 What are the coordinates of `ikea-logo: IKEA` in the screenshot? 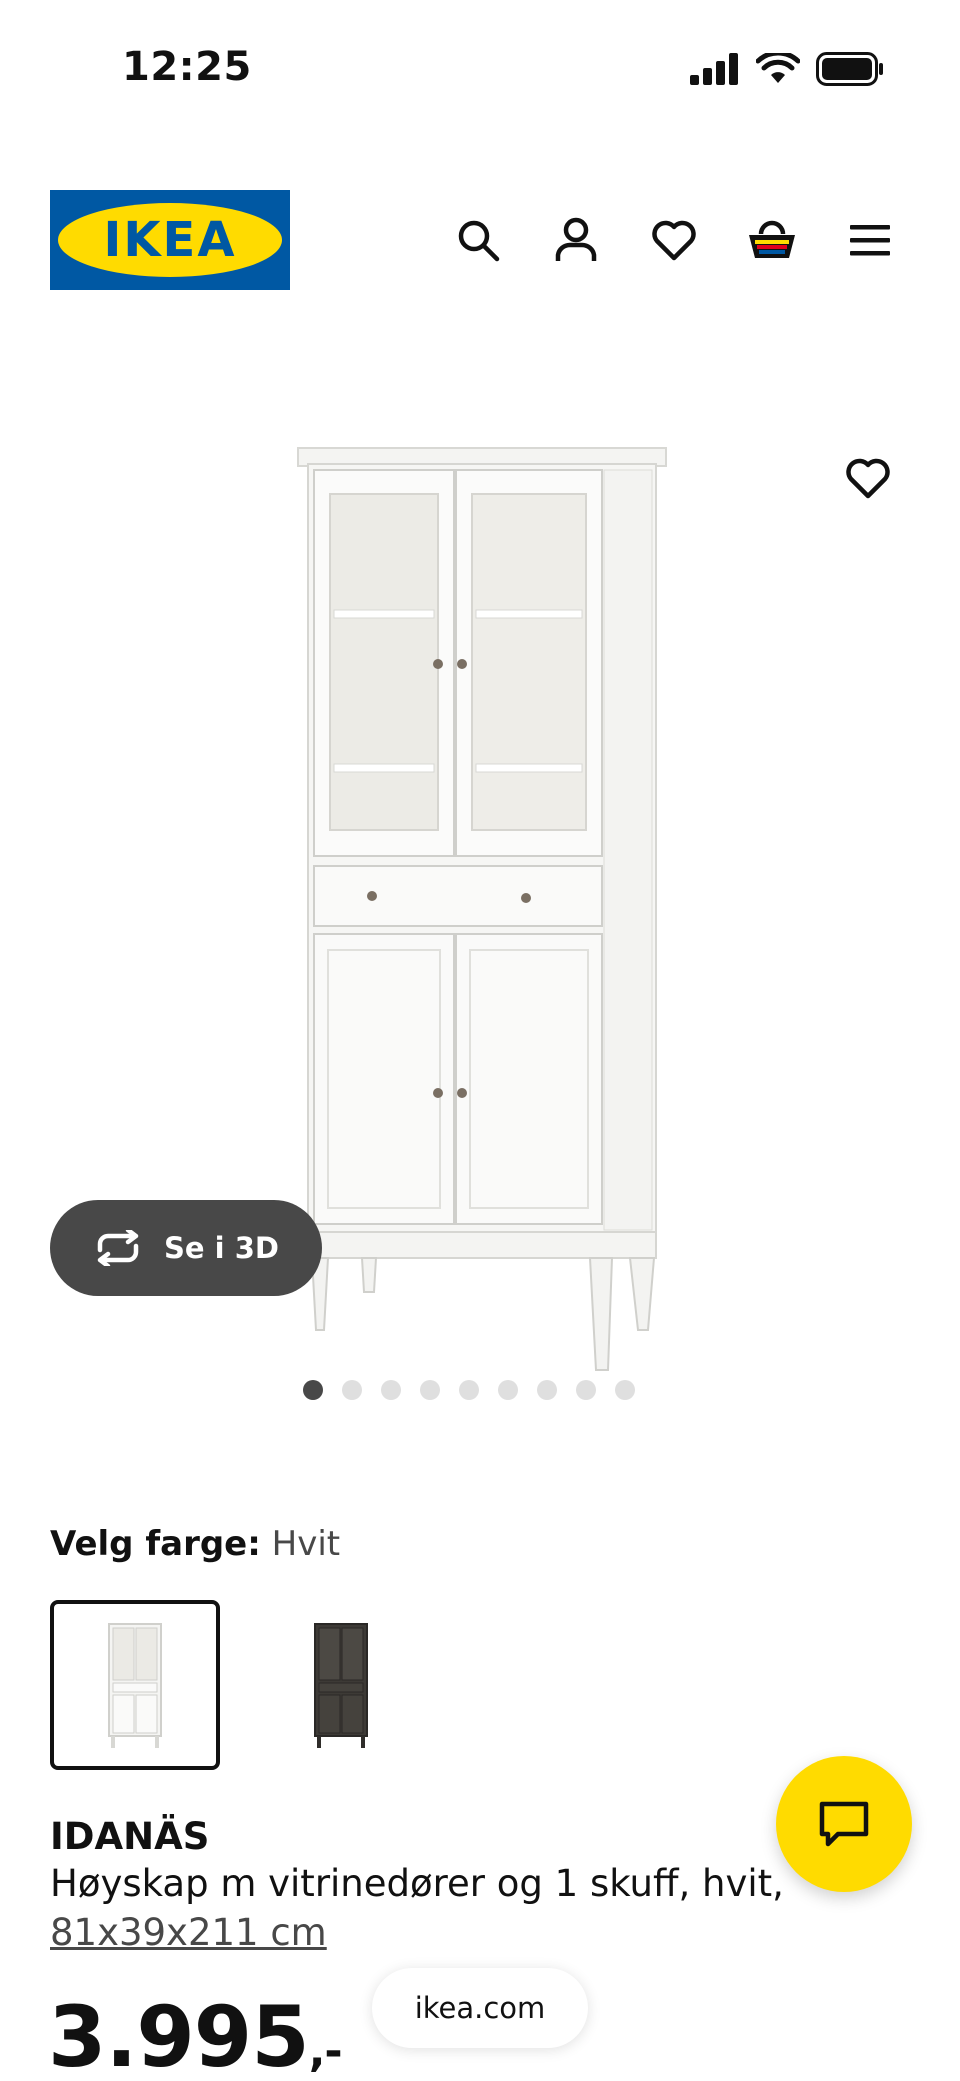 It's located at (170, 240).